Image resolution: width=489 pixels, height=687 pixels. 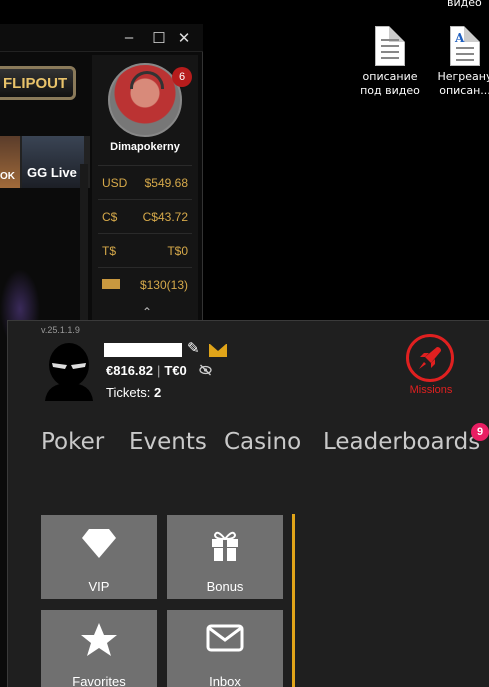 What do you see at coordinates (72, 442) in the screenshot?
I see `nav-poker: Poker` at bounding box center [72, 442].